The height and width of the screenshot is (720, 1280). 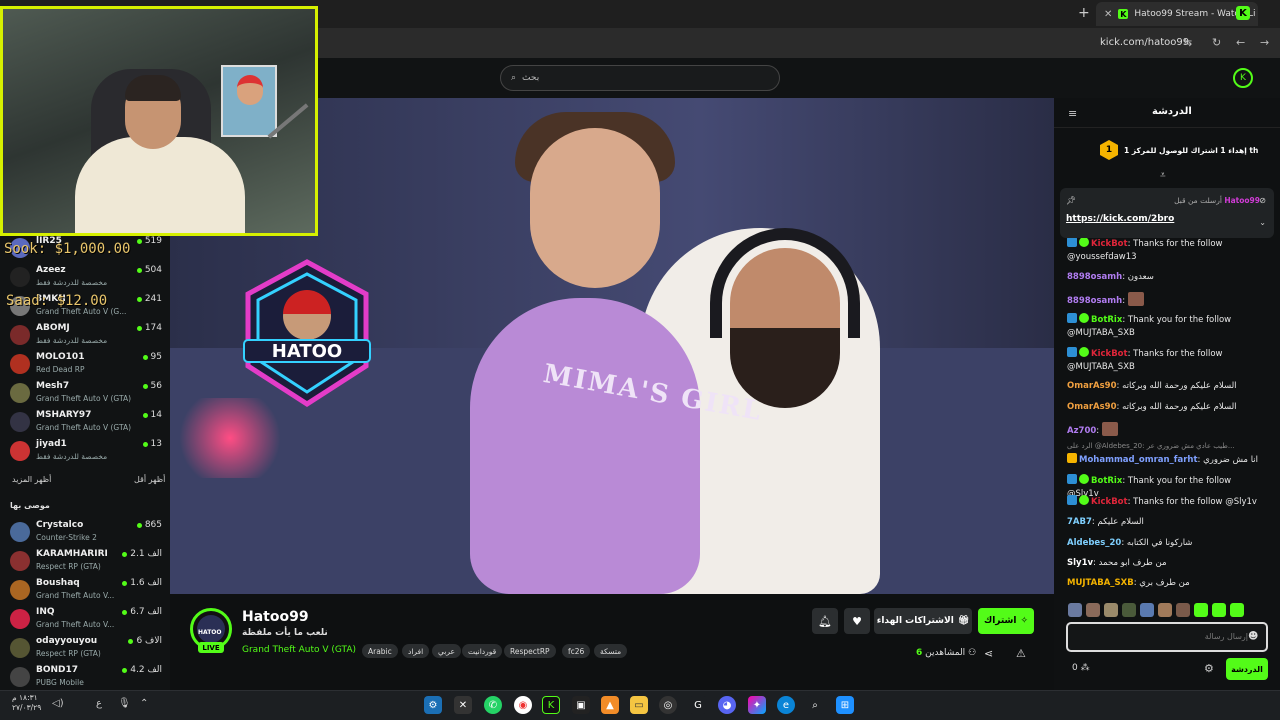 What do you see at coordinates (86, 453) in the screenshot?
I see `sidebar-channel-item: jiyad1 مخصصة للدردشة فقط 13` at bounding box center [86, 453].